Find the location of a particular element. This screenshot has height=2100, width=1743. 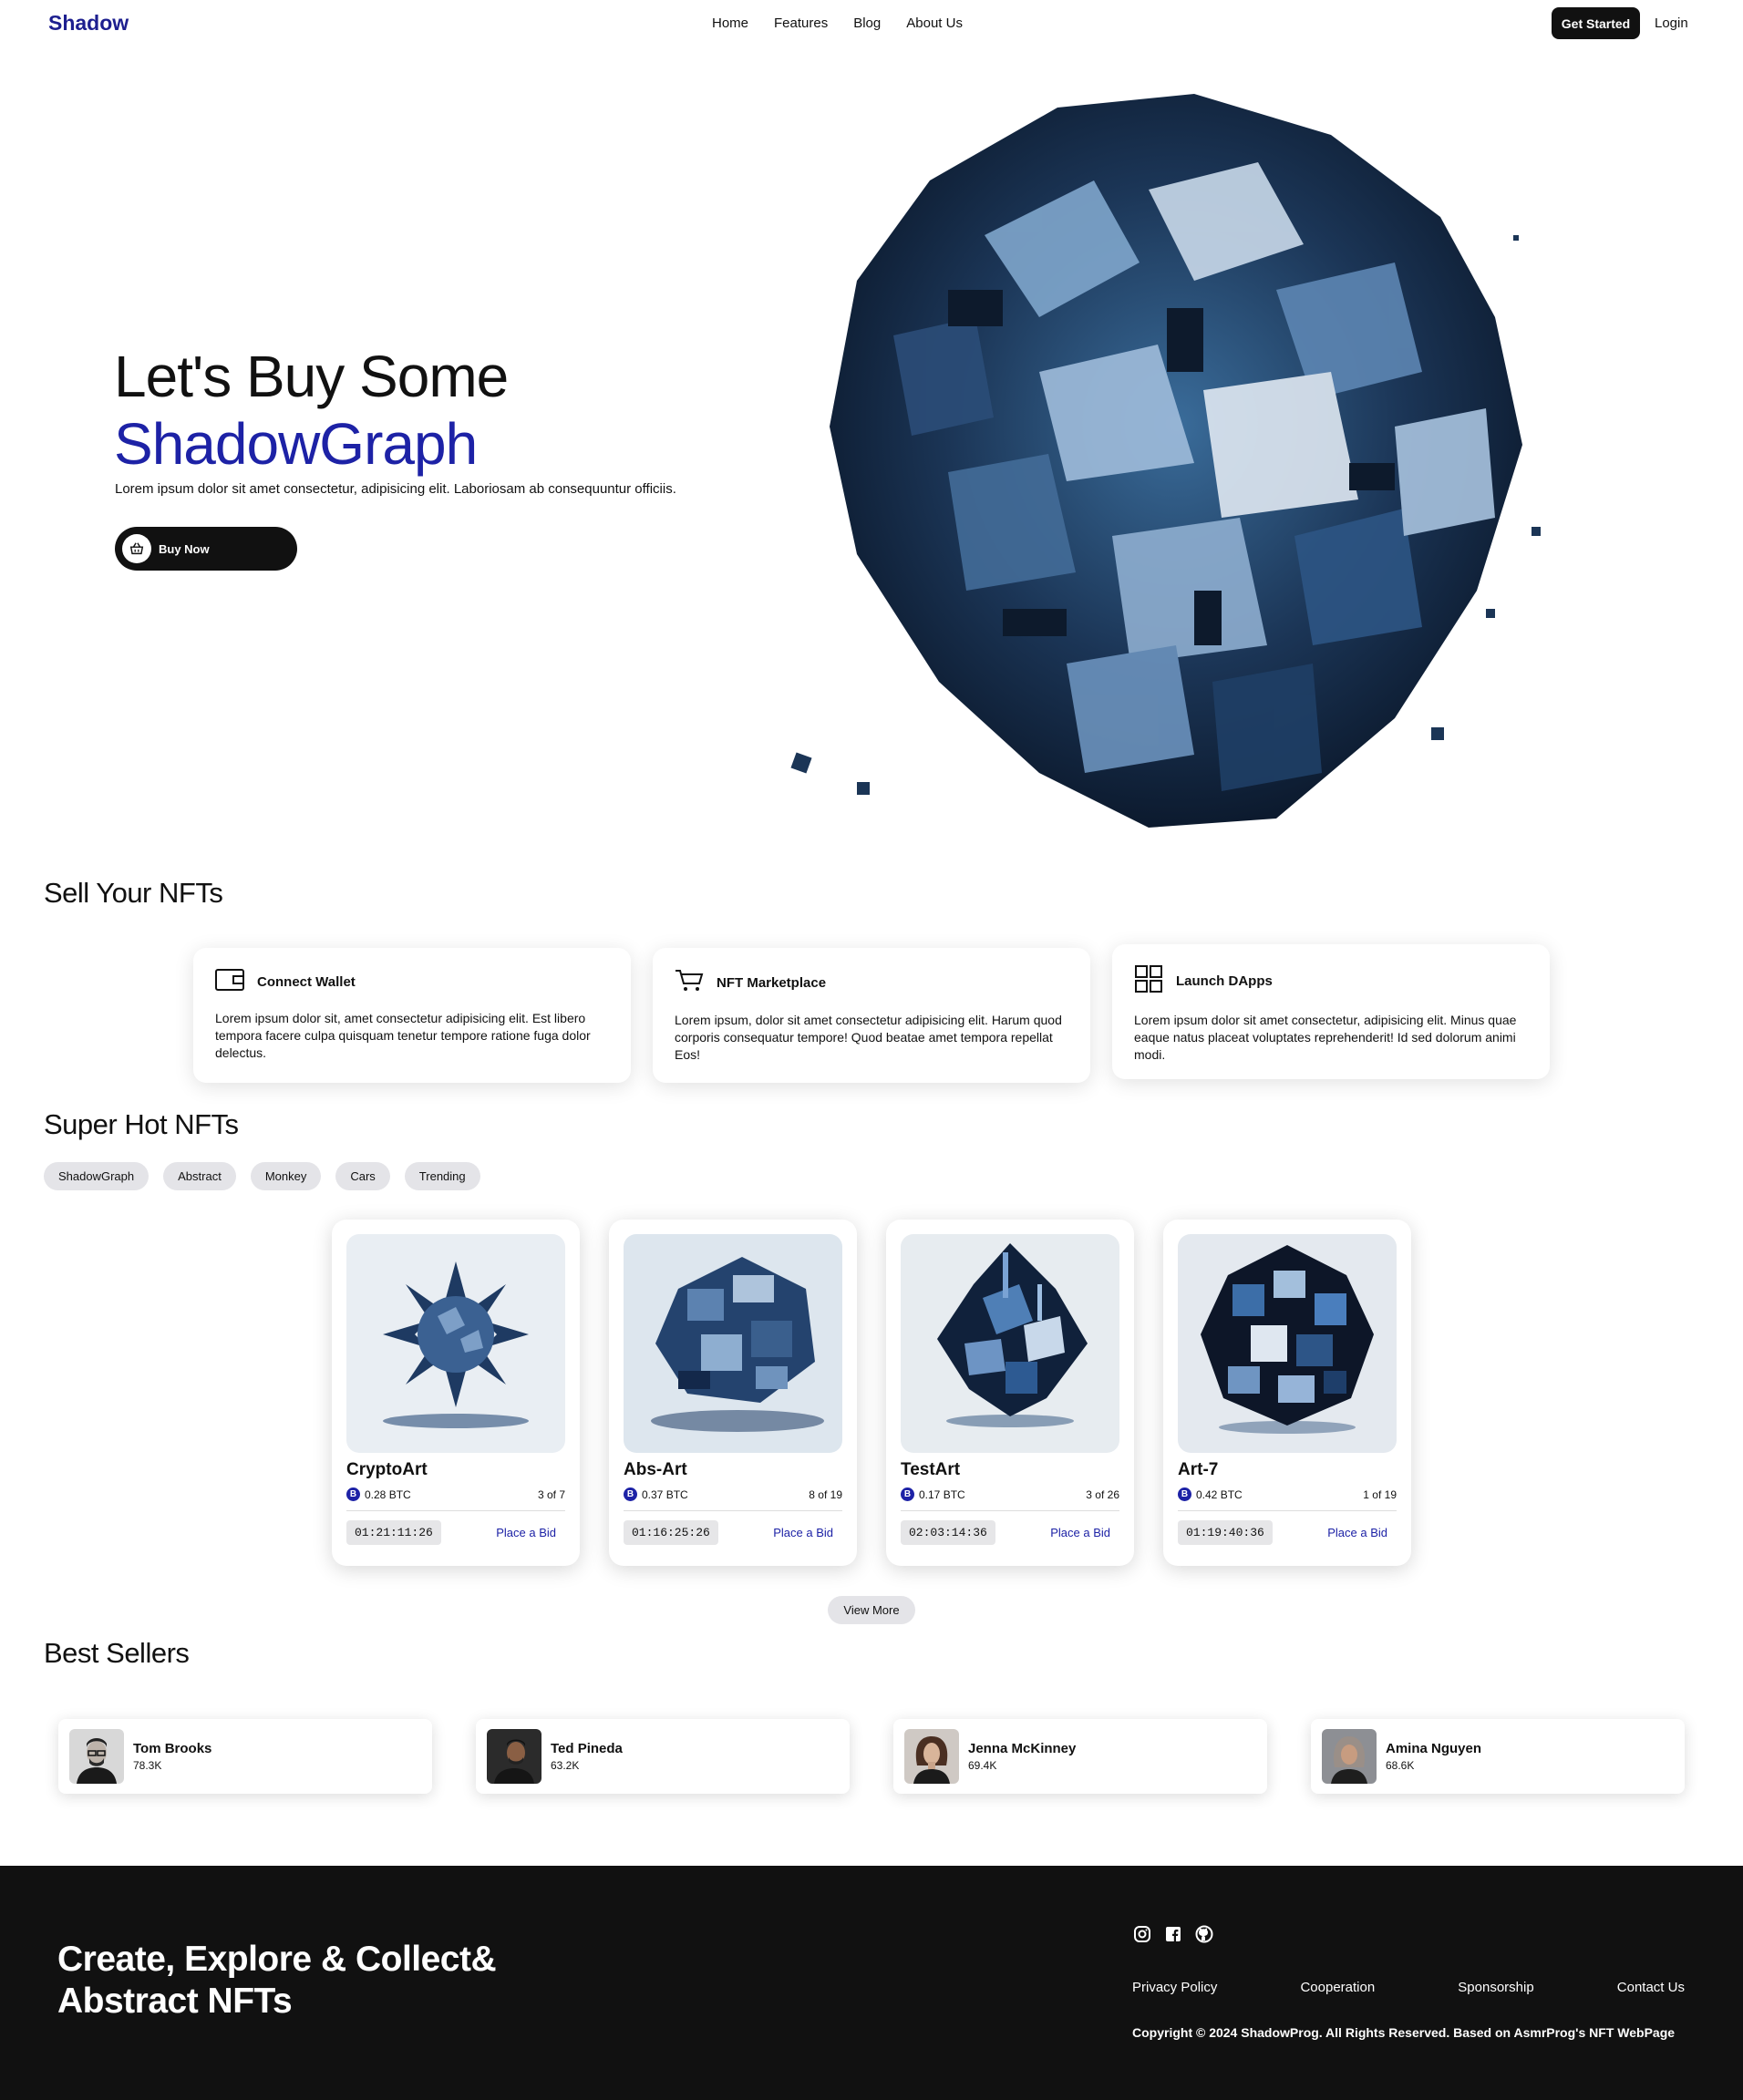

seller-name: Tom Brooks is located at coordinates (172, 1749).